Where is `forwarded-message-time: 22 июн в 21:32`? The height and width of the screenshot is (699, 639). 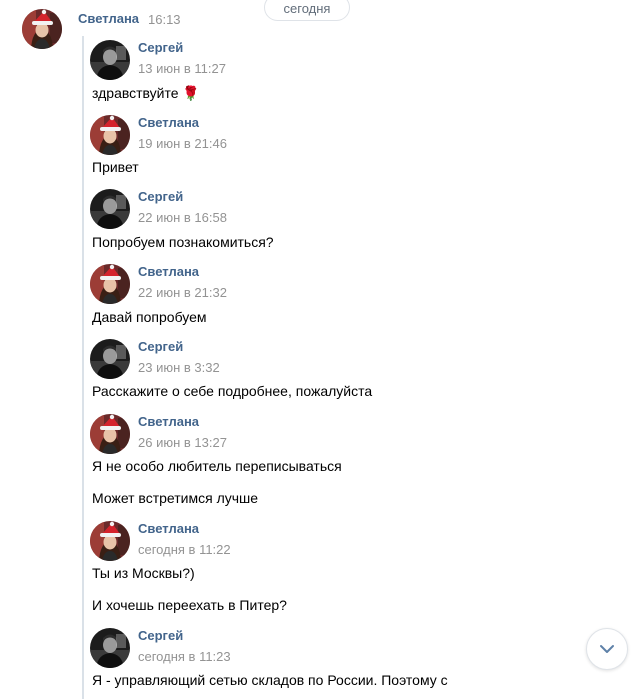 forwarded-message-time: 22 июн в 21:32 is located at coordinates (182, 292).